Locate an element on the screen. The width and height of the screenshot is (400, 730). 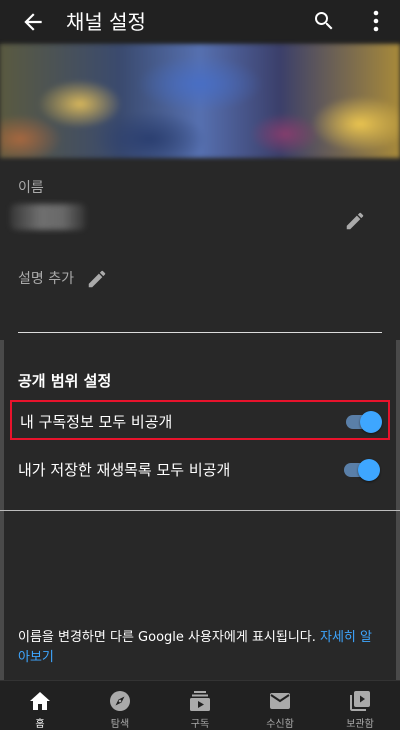
privacy-section-title: 공개 범위 설정 is located at coordinates (65, 381).